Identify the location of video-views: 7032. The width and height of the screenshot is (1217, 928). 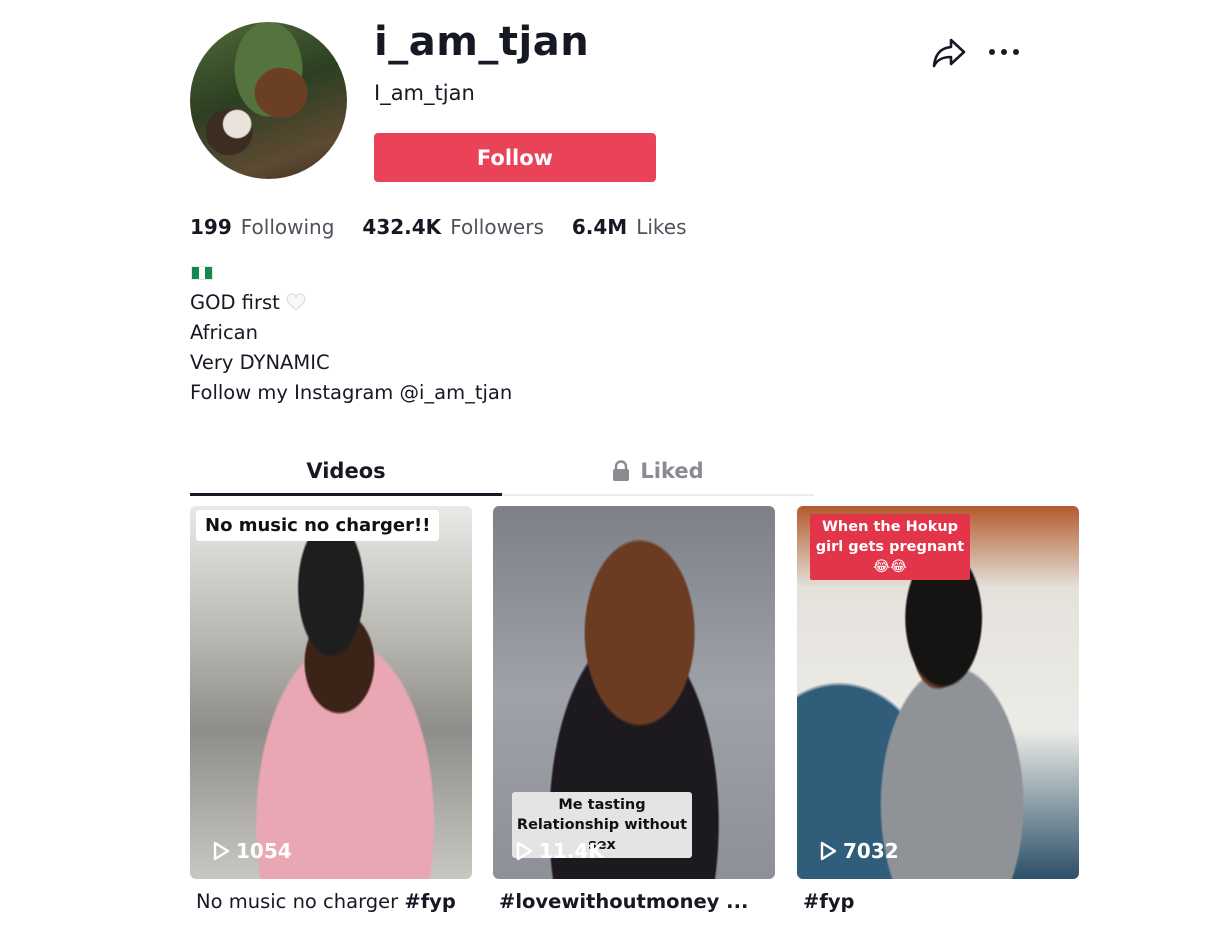
(859, 851).